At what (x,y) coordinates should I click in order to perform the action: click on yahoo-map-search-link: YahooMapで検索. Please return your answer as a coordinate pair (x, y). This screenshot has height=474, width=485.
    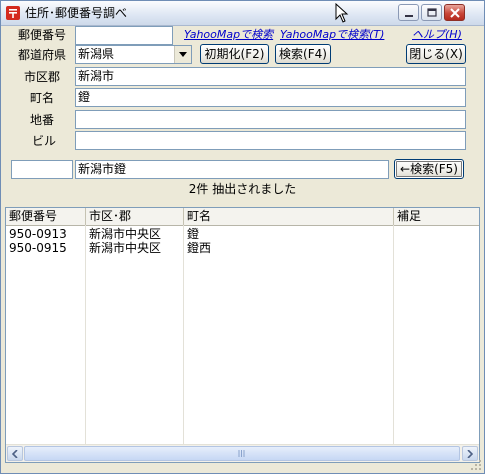
    Looking at the image, I should click on (228, 35).